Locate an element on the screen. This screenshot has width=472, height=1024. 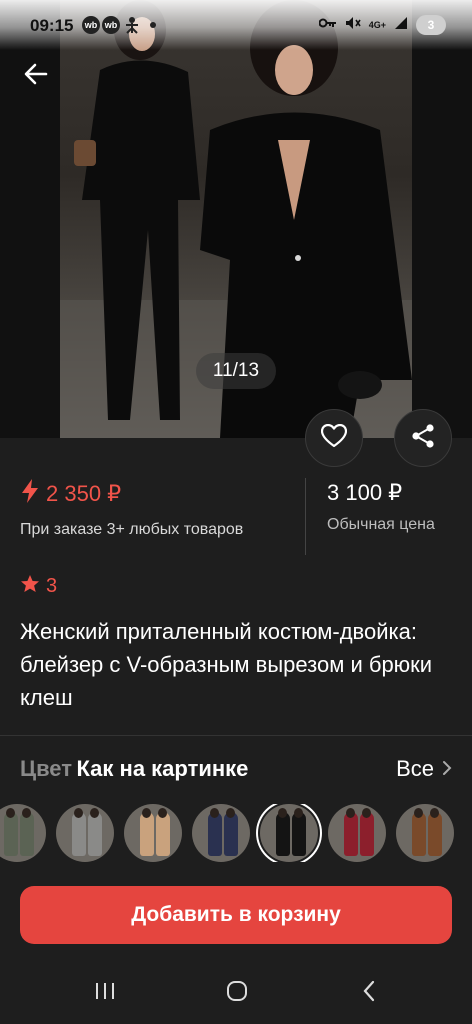
color-value: Как на картинке is located at coordinates (162, 768).